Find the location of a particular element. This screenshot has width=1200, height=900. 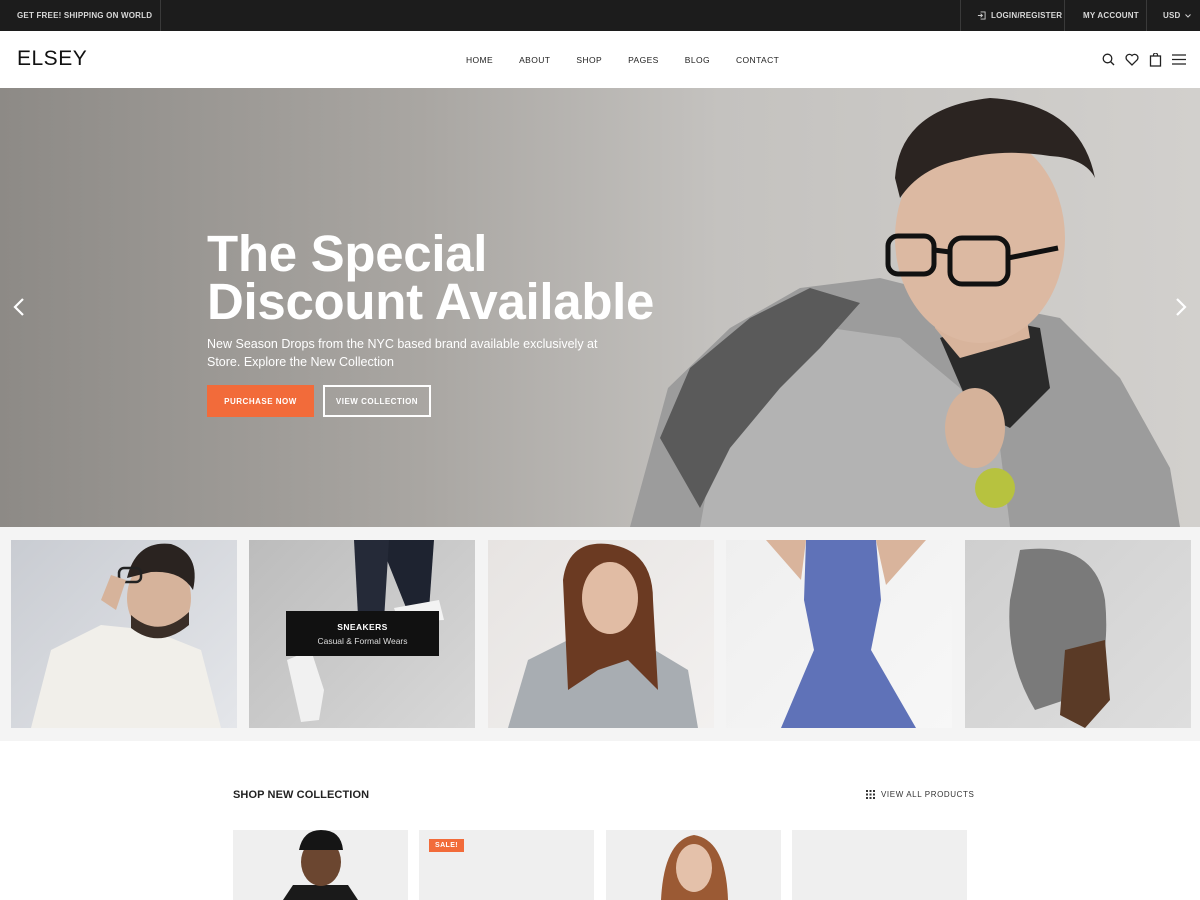

currency-selector: USD is located at coordinates (1173, 15).